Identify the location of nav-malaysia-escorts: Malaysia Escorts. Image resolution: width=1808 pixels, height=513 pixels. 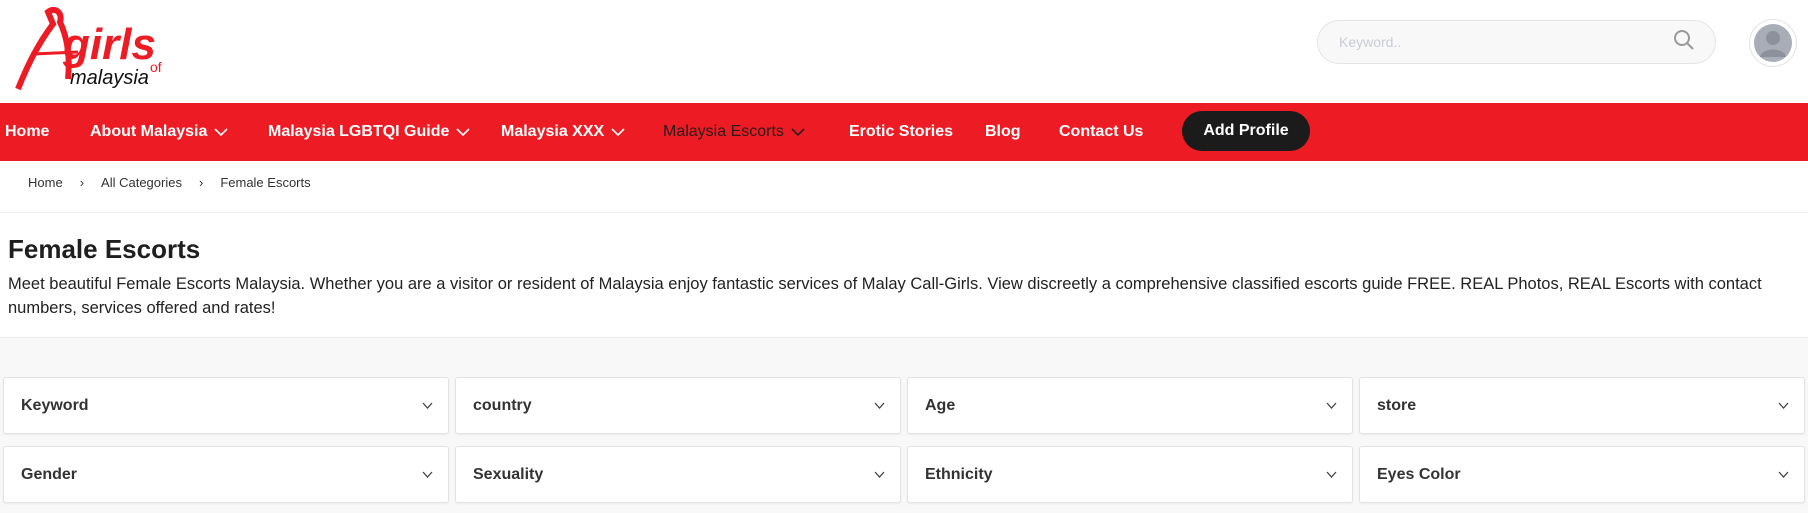
(734, 132).